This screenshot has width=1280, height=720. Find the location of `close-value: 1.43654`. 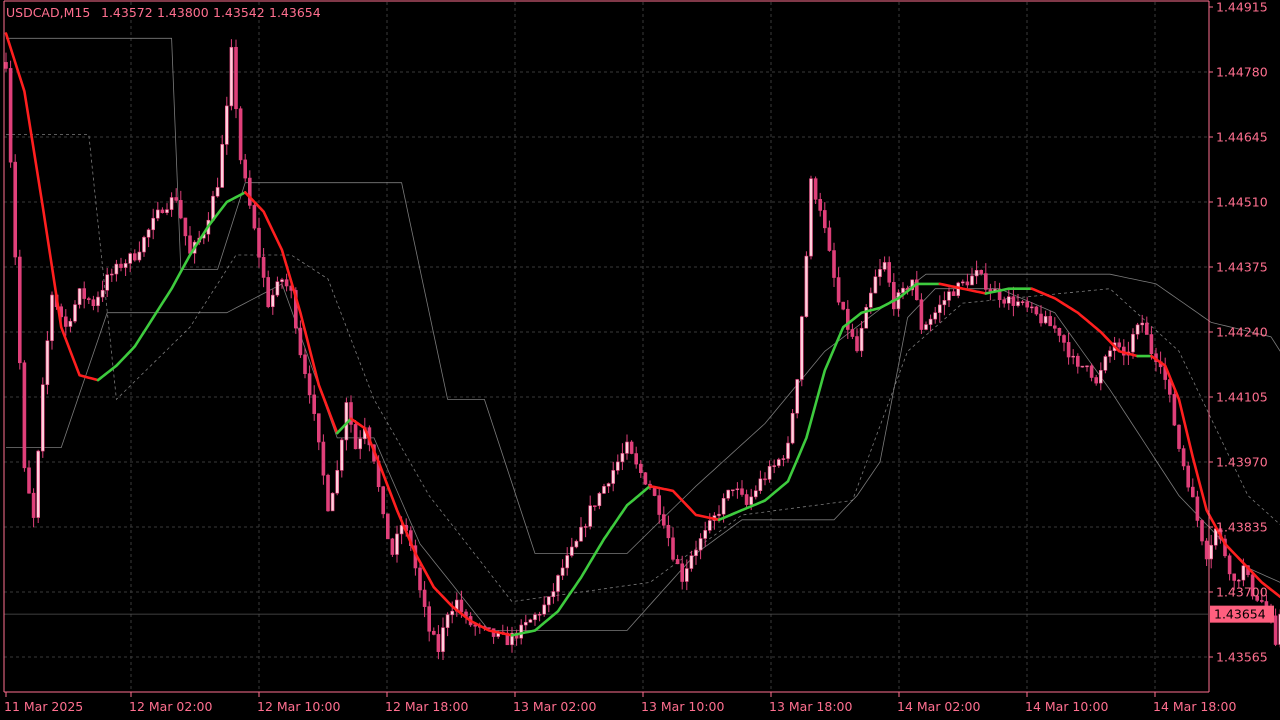

close-value: 1.43654 is located at coordinates (295, 12).